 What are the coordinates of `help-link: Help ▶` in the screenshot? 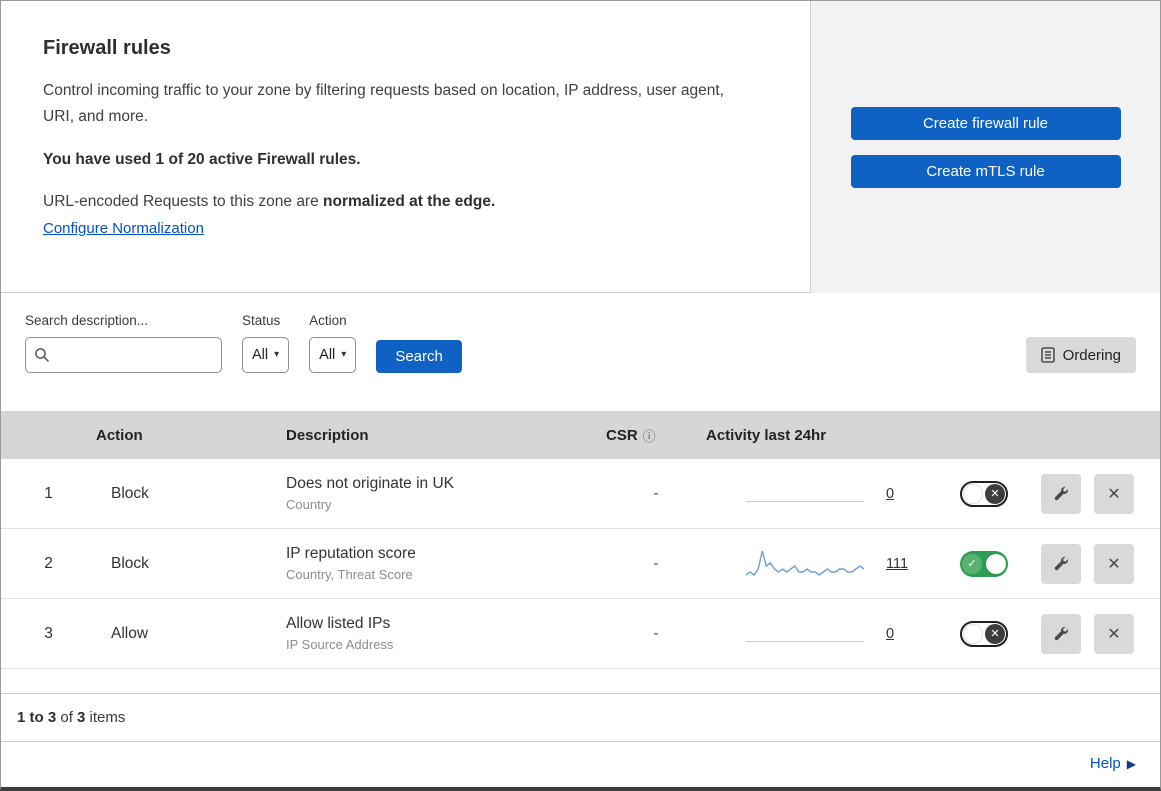 It's located at (1113, 763).